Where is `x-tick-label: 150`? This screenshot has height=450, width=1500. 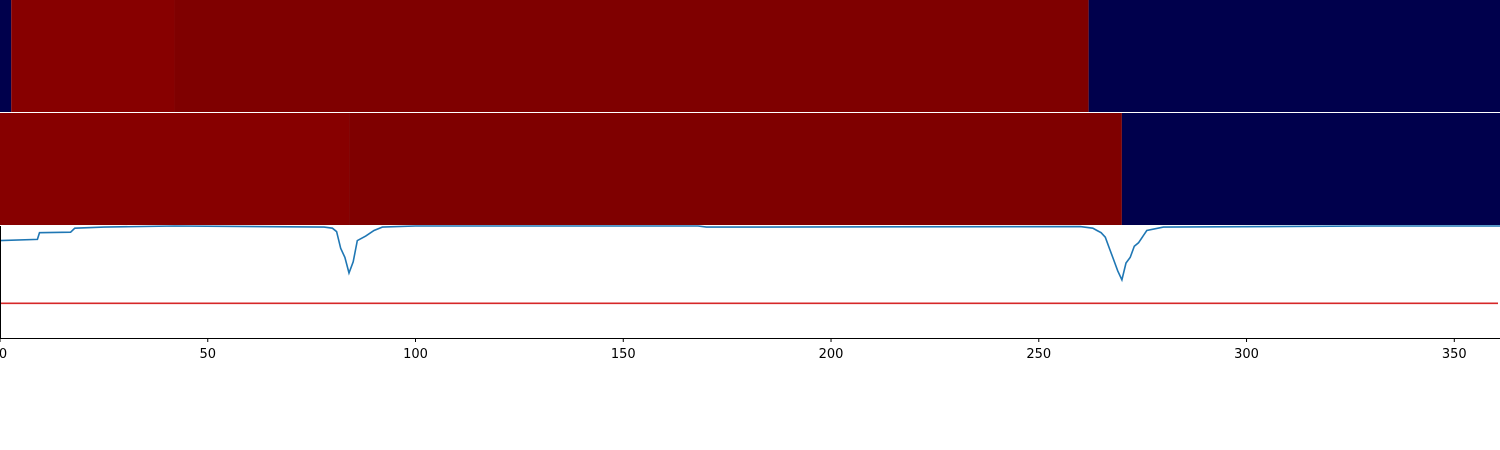 x-tick-label: 150 is located at coordinates (623, 354).